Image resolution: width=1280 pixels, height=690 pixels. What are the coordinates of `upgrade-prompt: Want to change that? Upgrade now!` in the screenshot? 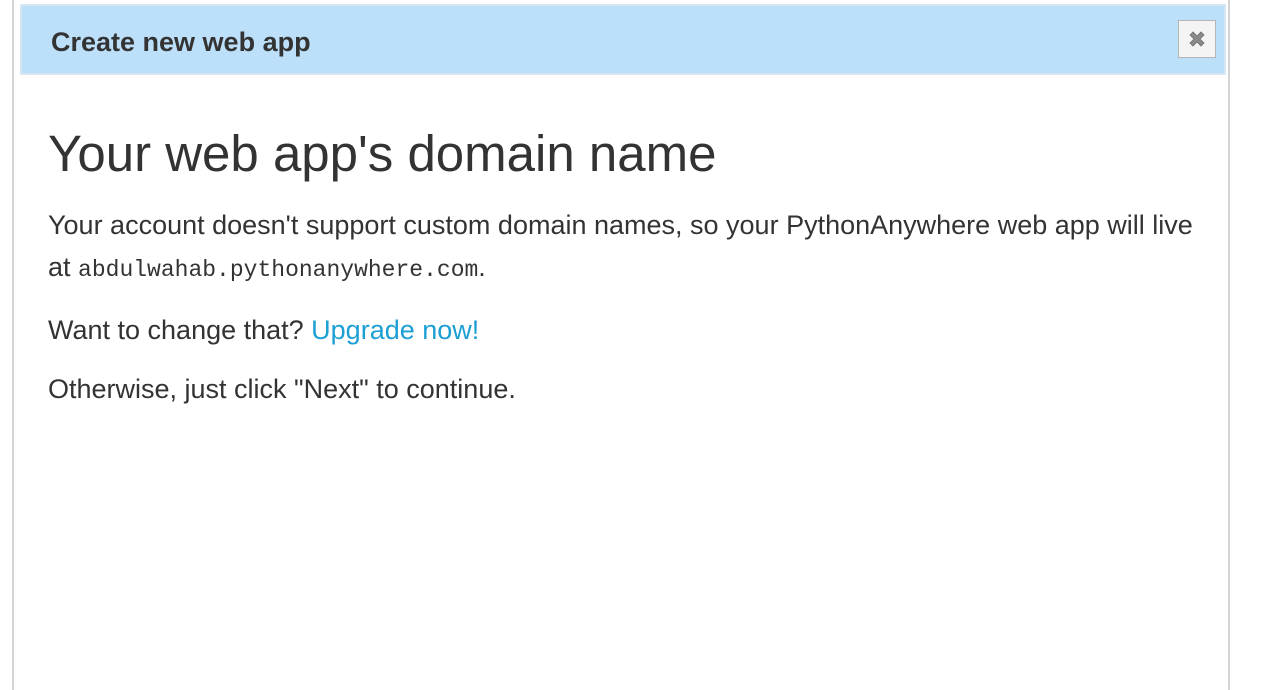 It's located at (628, 330).